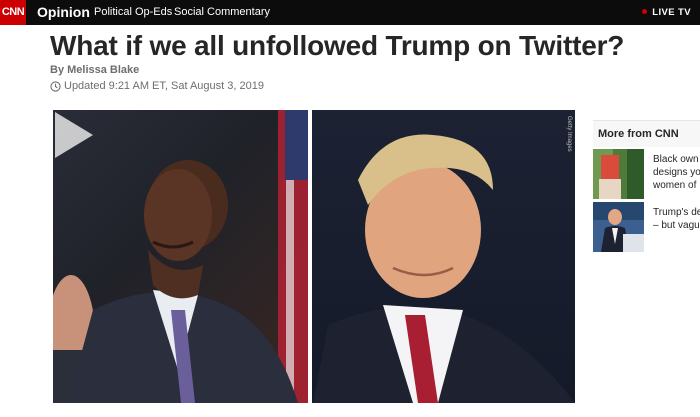  Describe the element at coordinates (95, 70) in the screenshot. I see `byline: By Melissa Blake` at that location.